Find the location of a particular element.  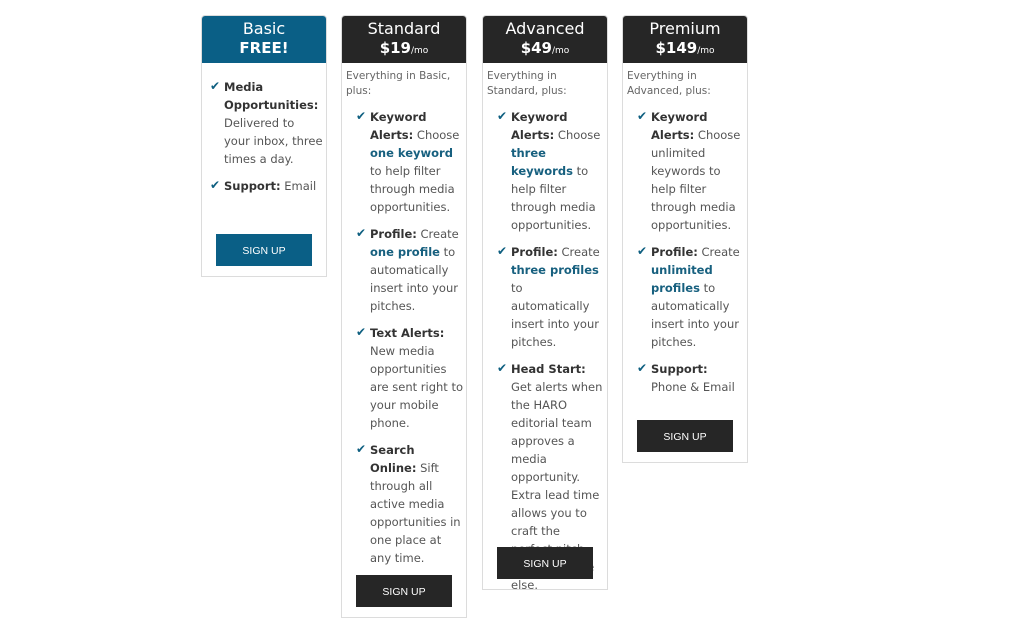

plan-name: Advanced is located at coordinates (545, 28).